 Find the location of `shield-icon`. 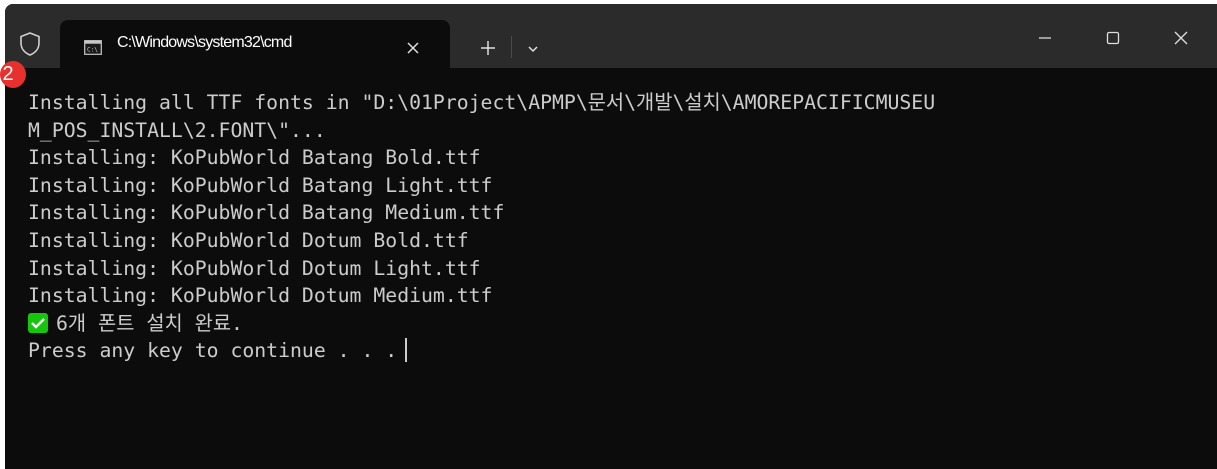

shield-icon is located at coordinates (30, 44).